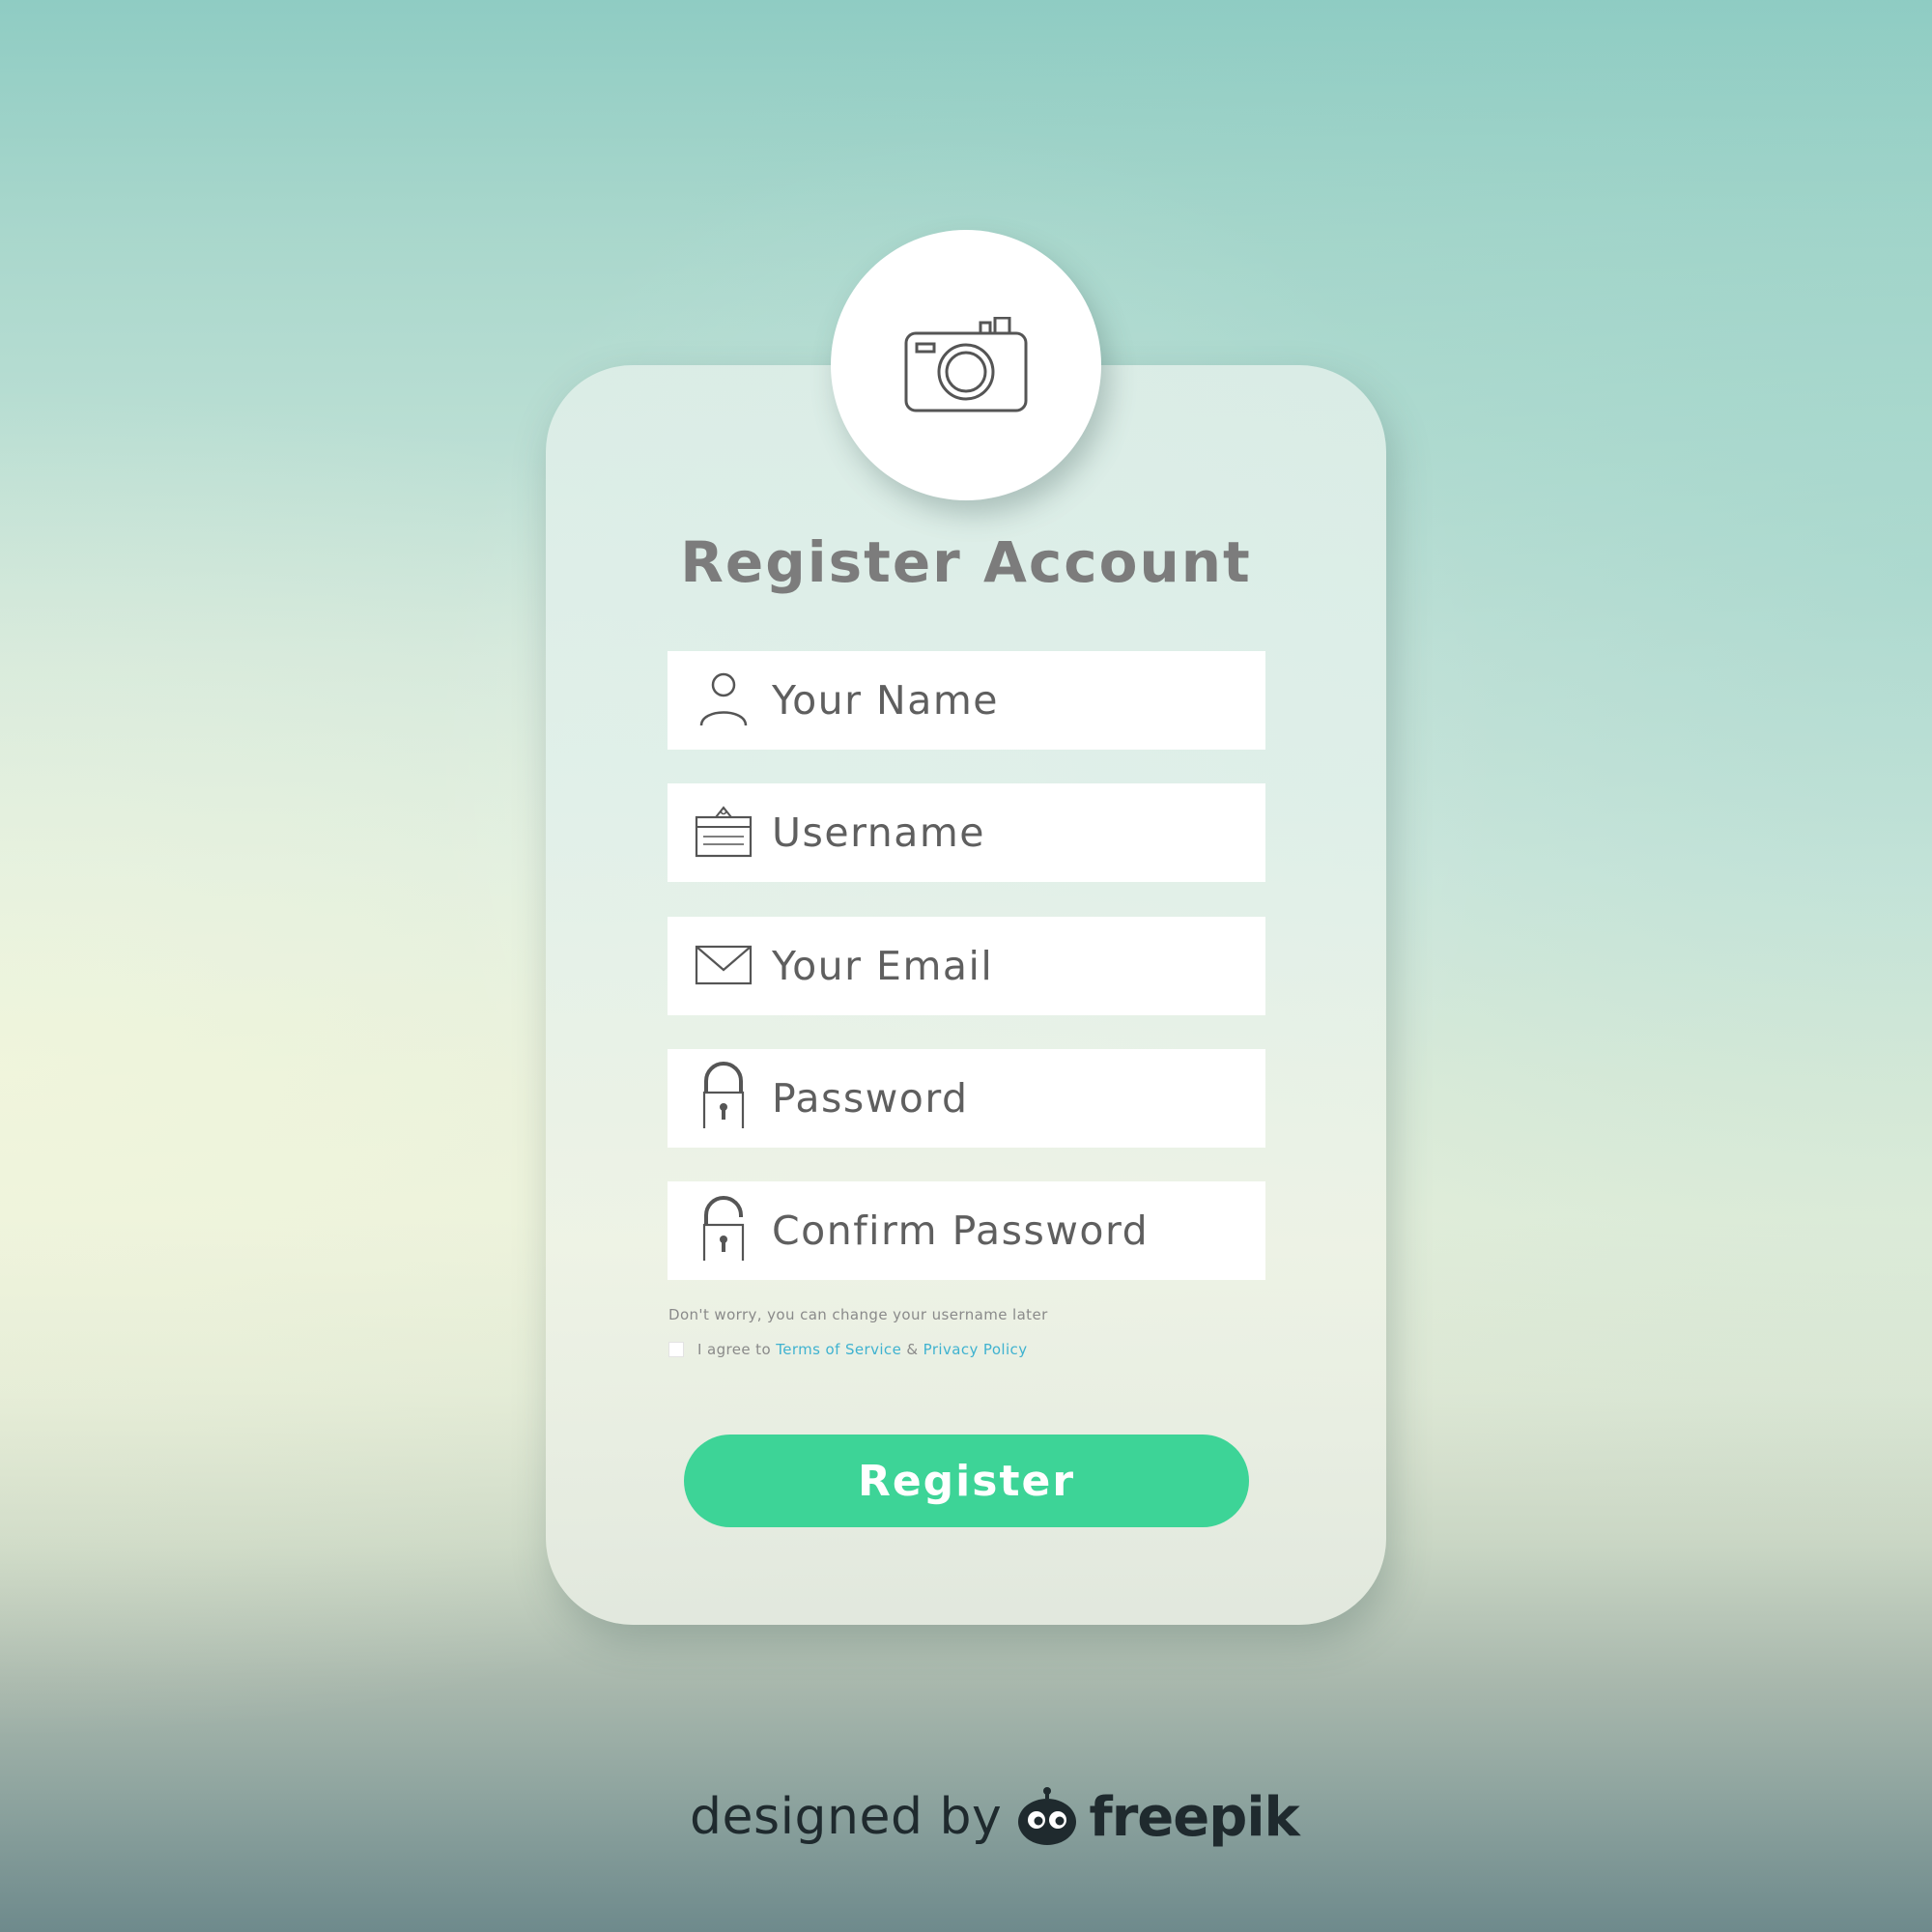 The image size is (1932, 1932). I want to click on lock-icon, so click(723, 1095).